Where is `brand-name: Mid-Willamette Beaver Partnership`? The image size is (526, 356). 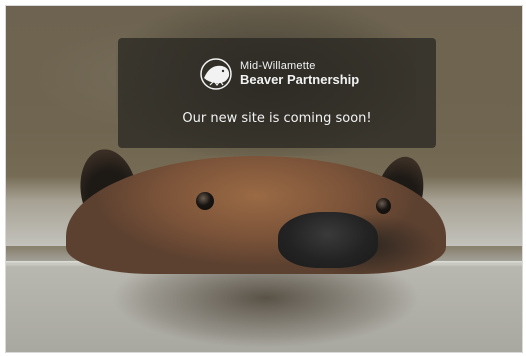
brand-name: Mid-Willamette Beaver Partnership is located at coordinates (299, 73).